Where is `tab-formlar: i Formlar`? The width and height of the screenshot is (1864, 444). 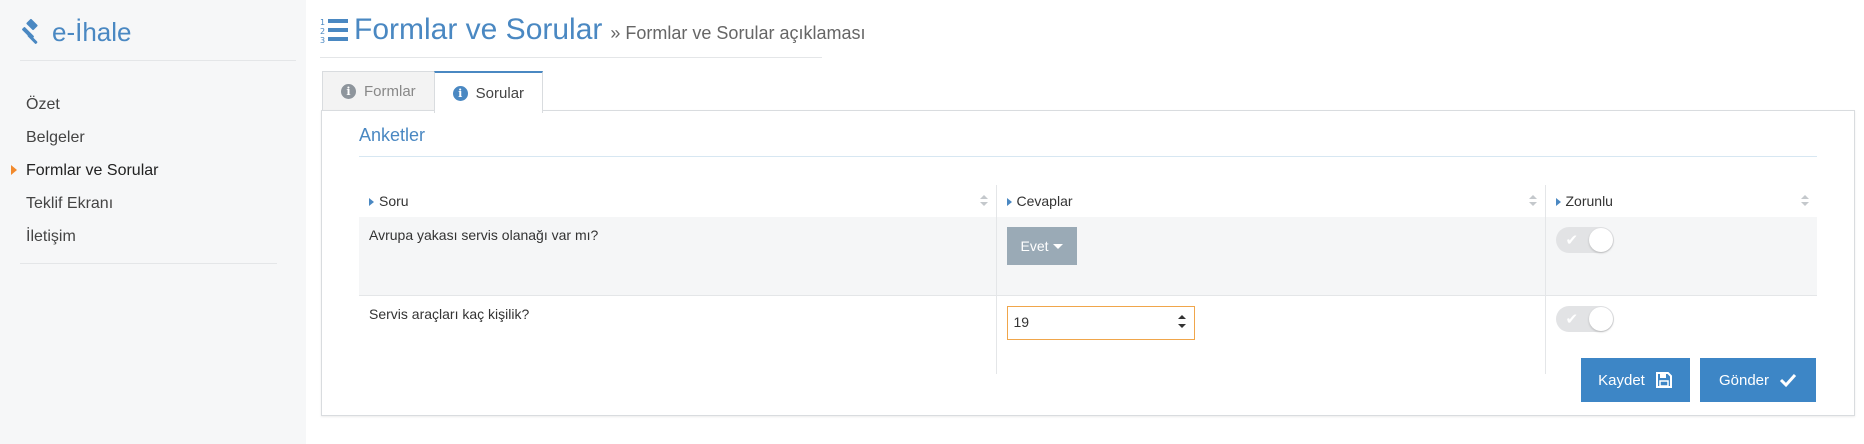 tab-formlar: i Formlar is located at coordinates (378, 91).